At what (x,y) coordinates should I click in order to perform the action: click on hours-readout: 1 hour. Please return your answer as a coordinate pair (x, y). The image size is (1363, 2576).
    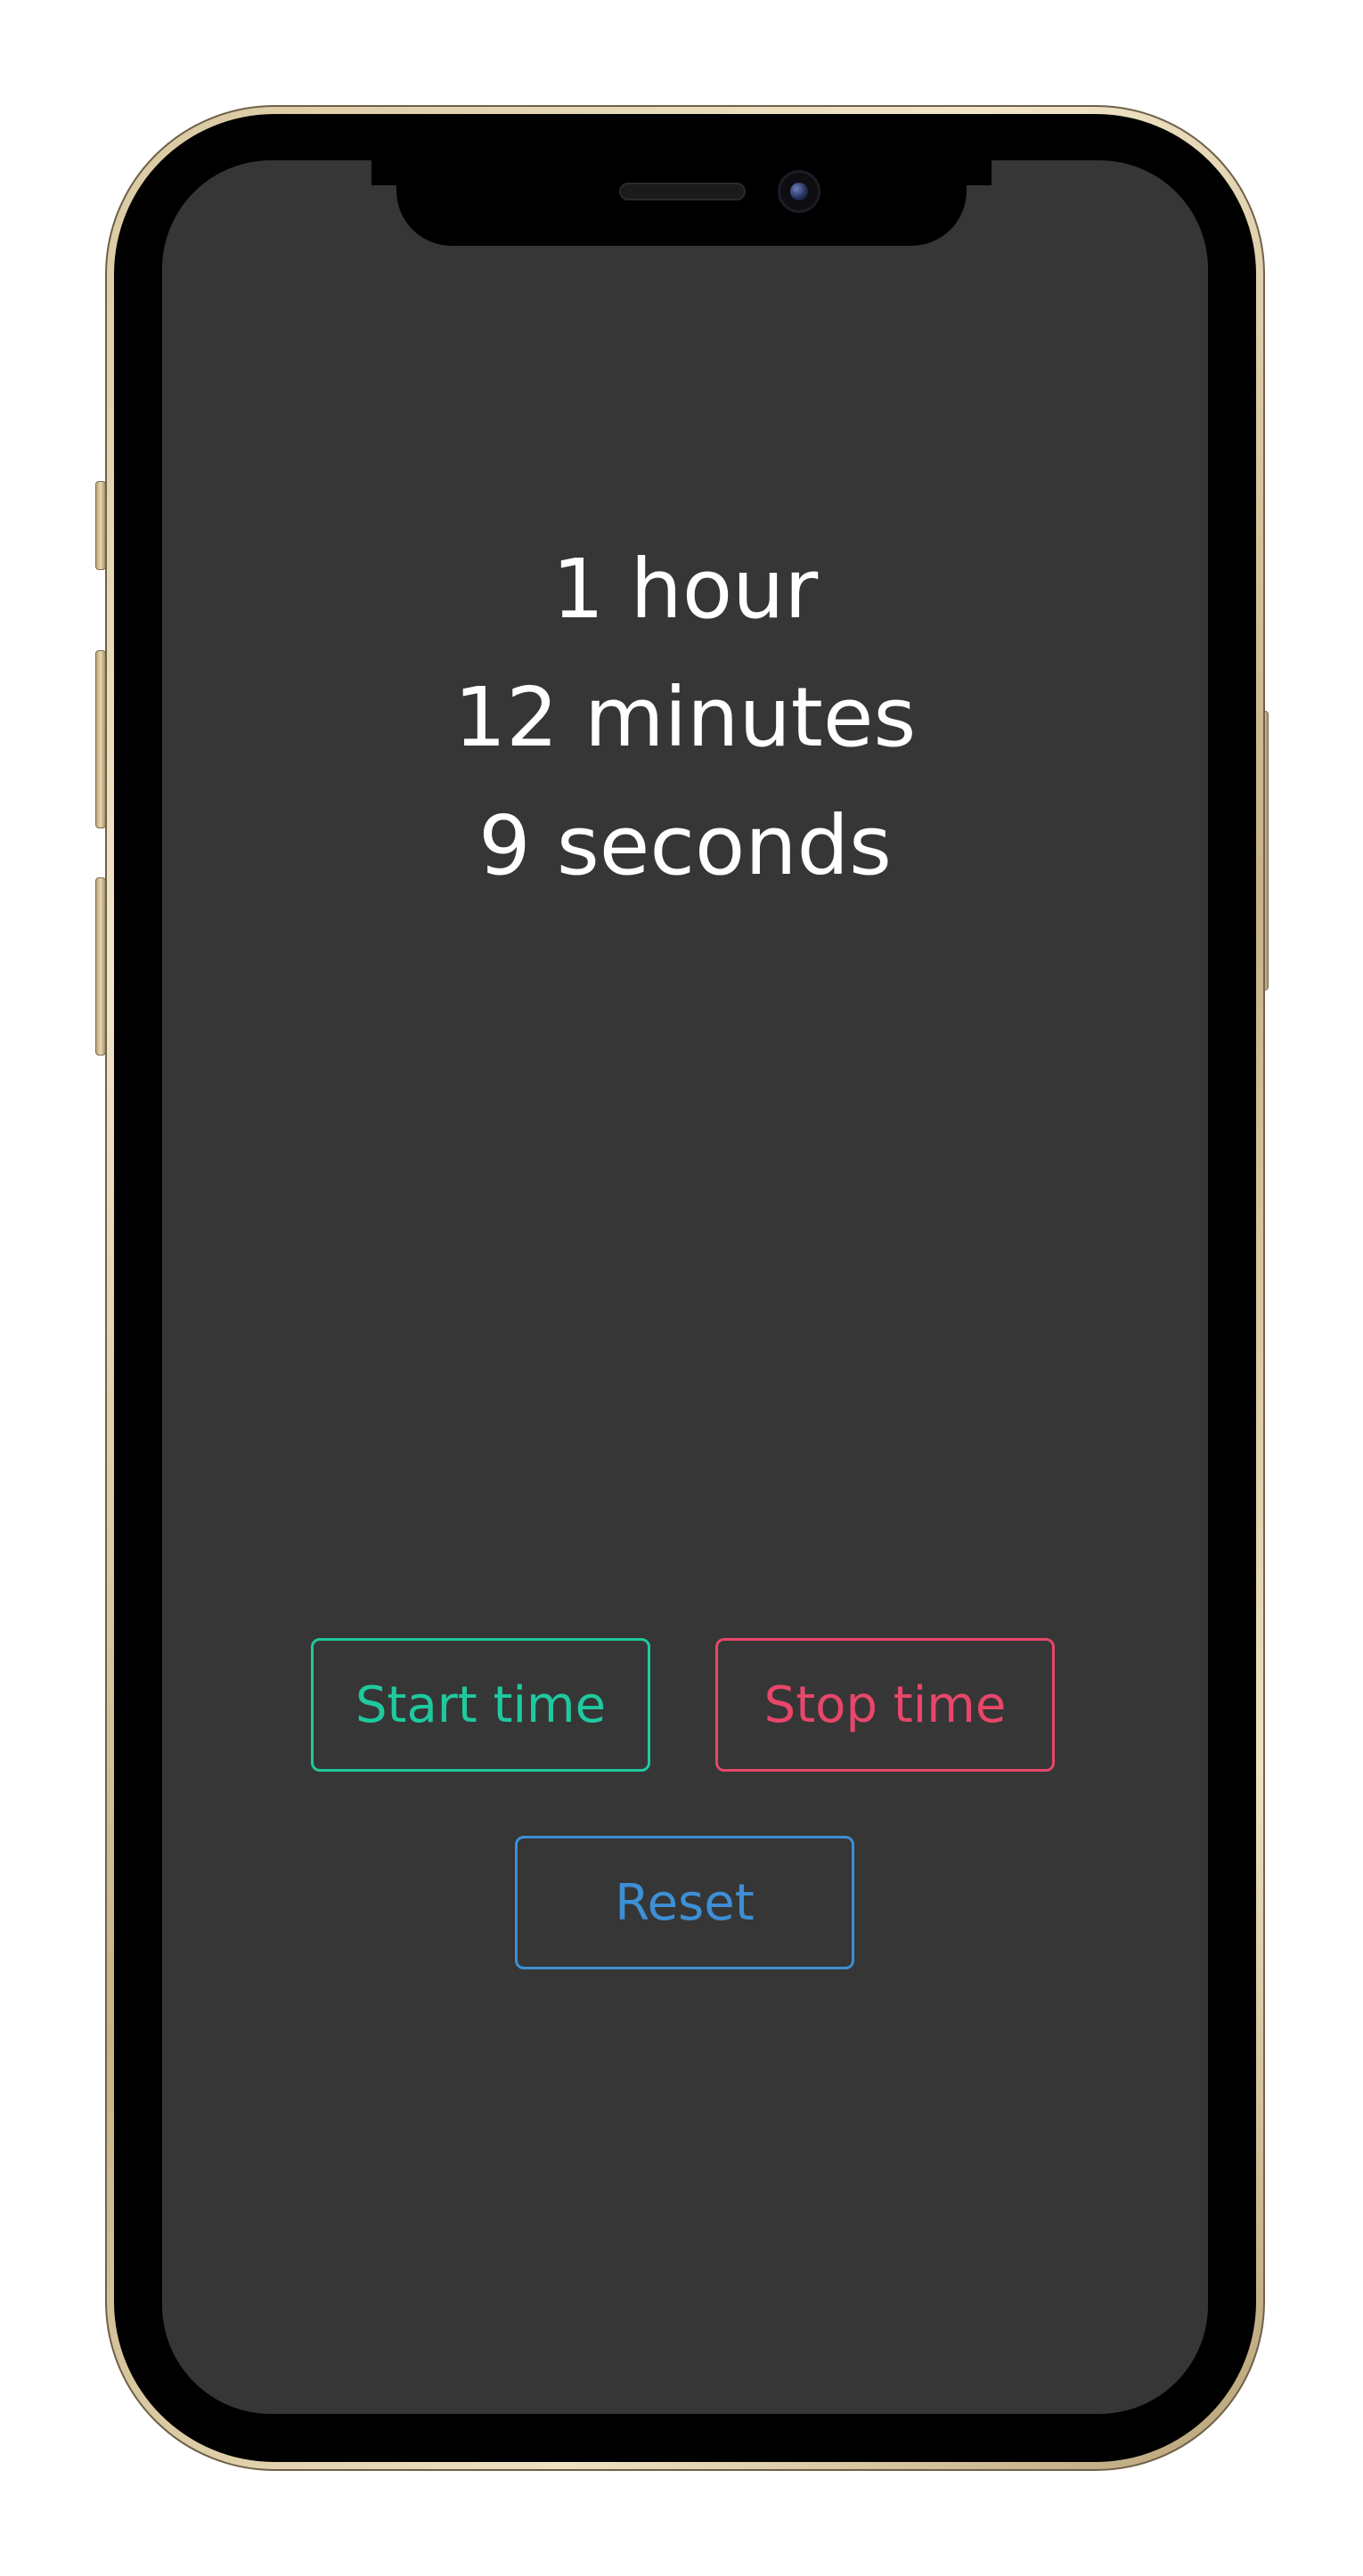
    Looking at the image, I should click on (685, 589).